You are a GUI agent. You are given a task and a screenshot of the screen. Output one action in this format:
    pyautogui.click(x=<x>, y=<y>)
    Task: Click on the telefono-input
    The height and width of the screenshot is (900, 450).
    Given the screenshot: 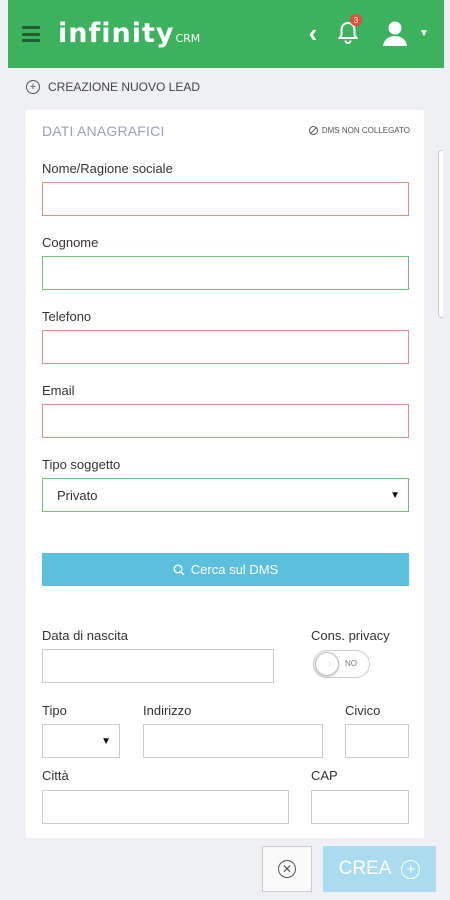 What is the action you would take?
    pyautogui.click(x=225, y=347)
    